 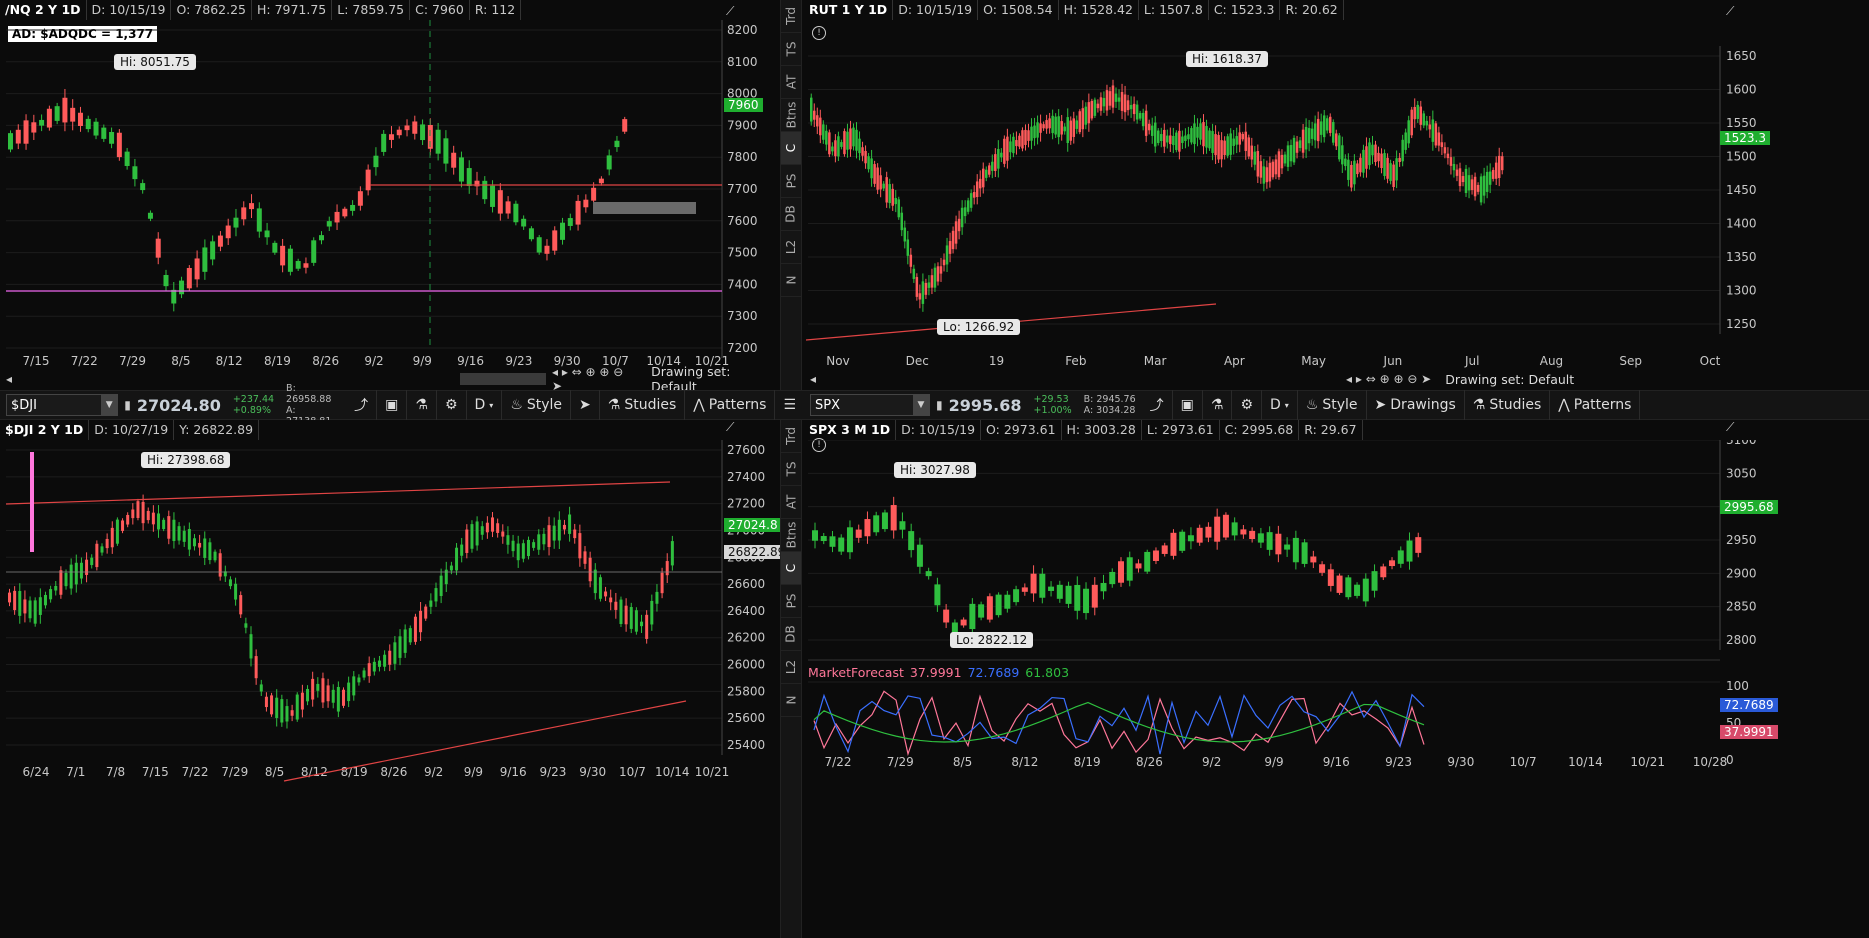 What do you see at coordinates (1075, 361) in the screenshot?
I see `x-tick-label: Feb` at bounding box center [1075, 361].